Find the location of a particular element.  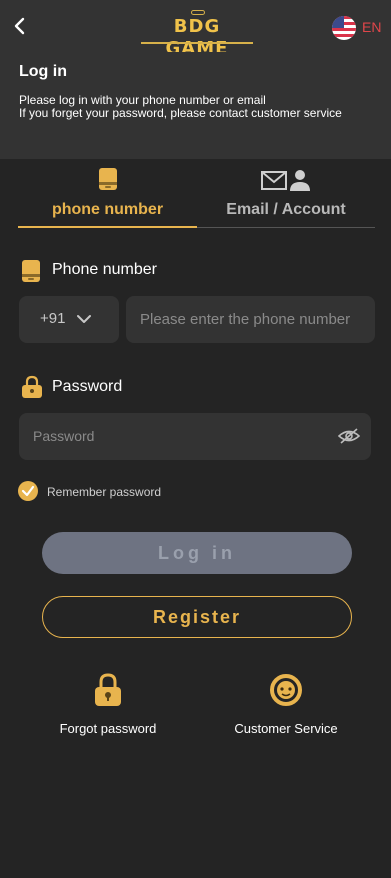

customer-service-label: Customer Service is located at coordinates (286, 728).